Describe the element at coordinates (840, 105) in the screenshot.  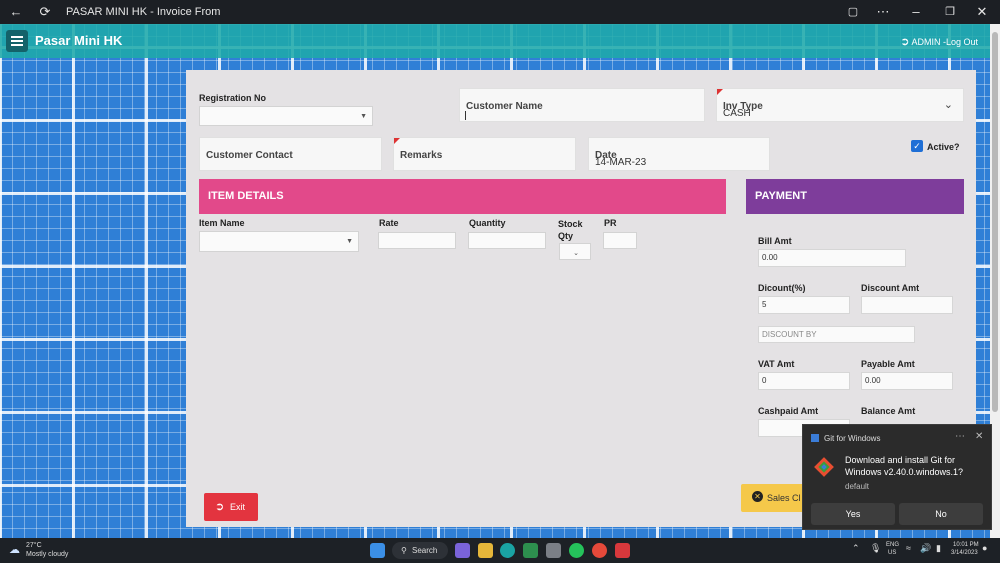
I see `inv-type-select: Inv Type CASH ⌄` at that location.